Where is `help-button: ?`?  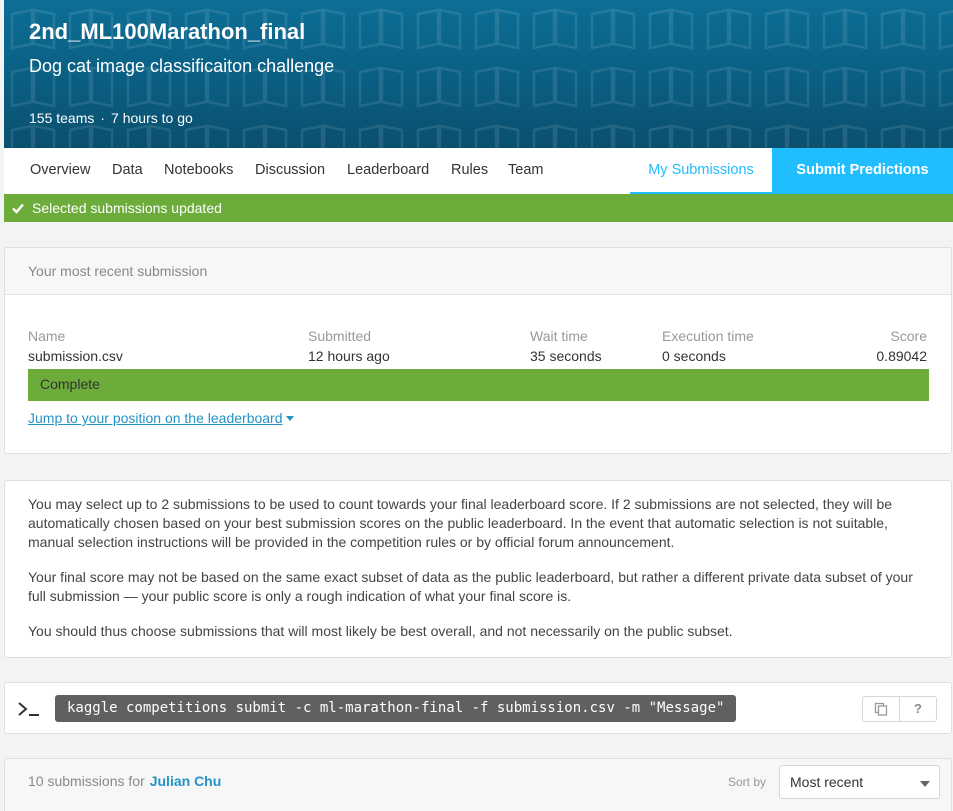
help-button: ? is located at coordinates (918, 709).